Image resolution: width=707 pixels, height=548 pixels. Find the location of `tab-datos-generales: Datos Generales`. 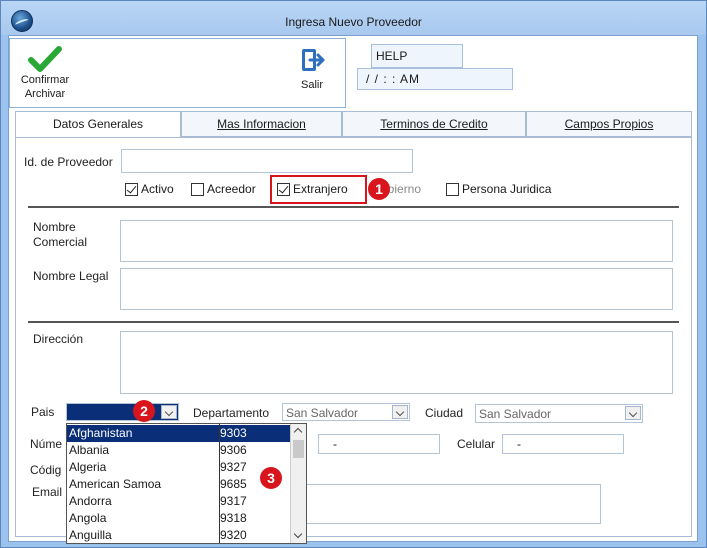

tab-datos-generales: Datos Generales is located at coordinates (98, 124).